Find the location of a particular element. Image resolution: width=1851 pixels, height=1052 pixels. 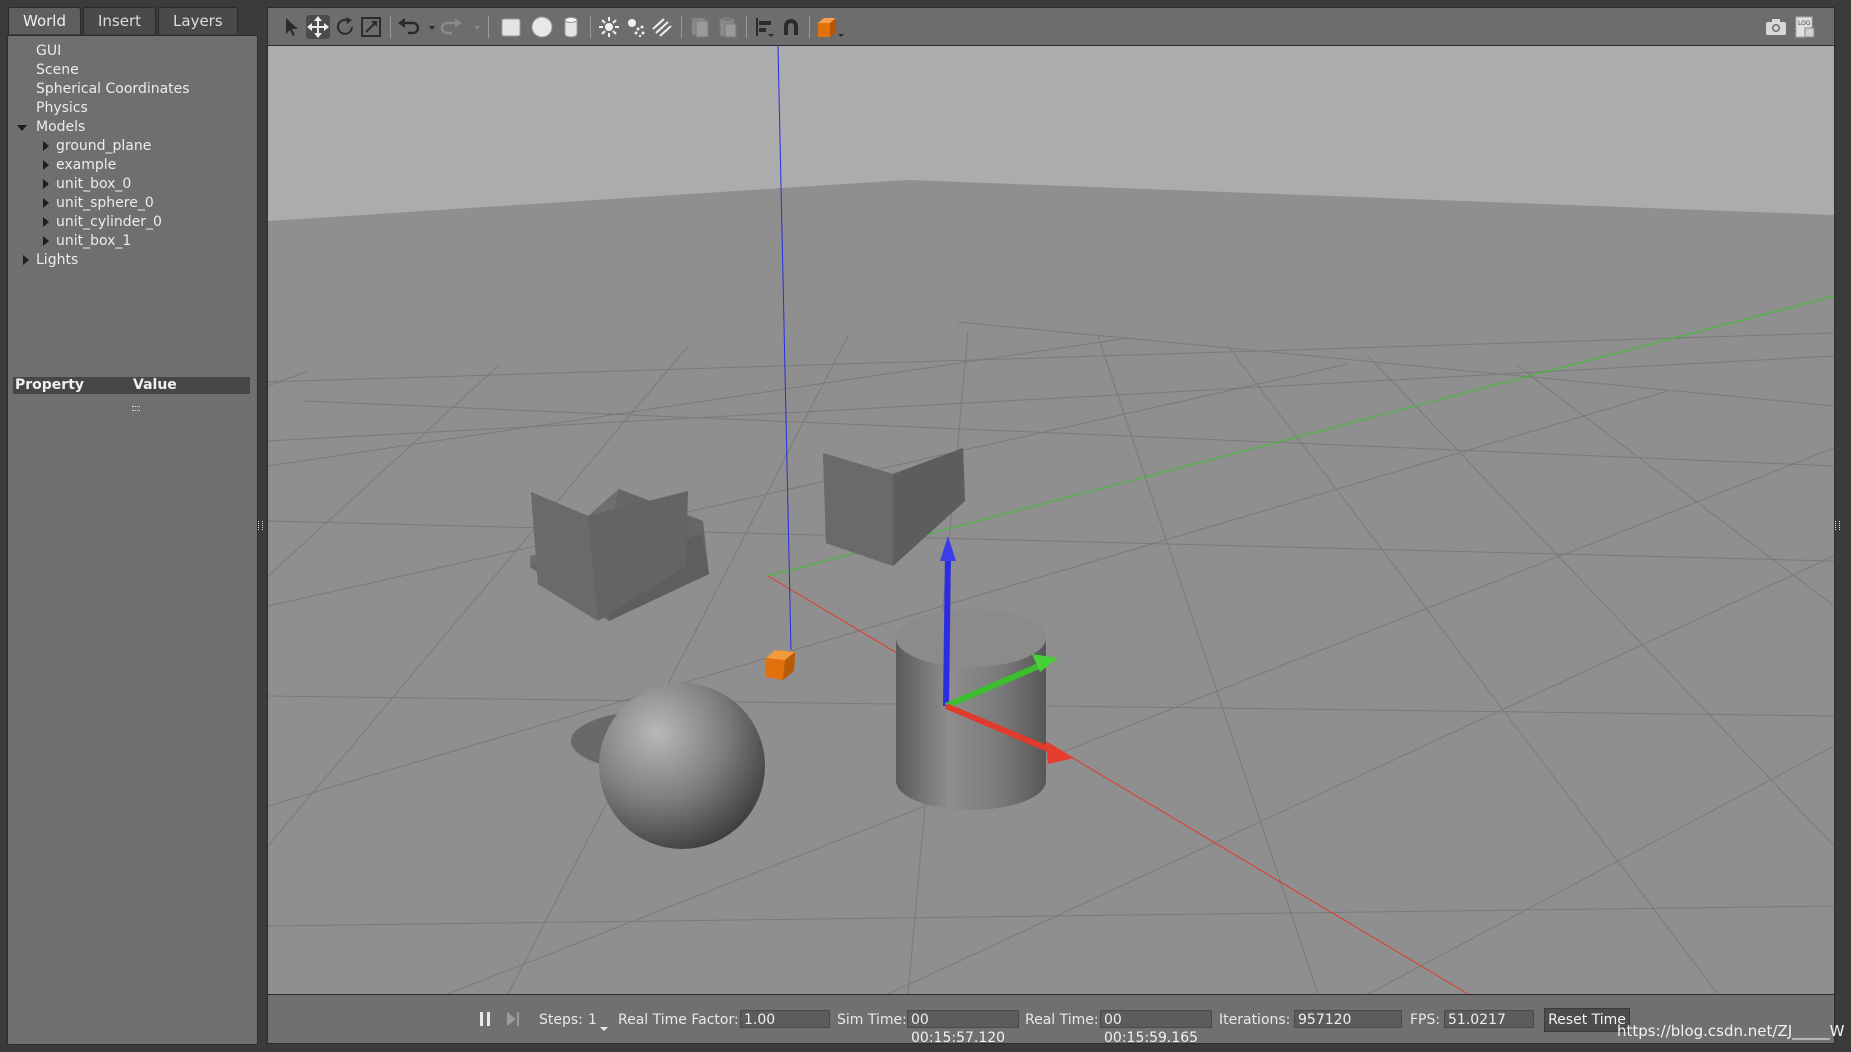

real-time-factor-label: Real Time Factor: is located at coordinates (678, 1020).